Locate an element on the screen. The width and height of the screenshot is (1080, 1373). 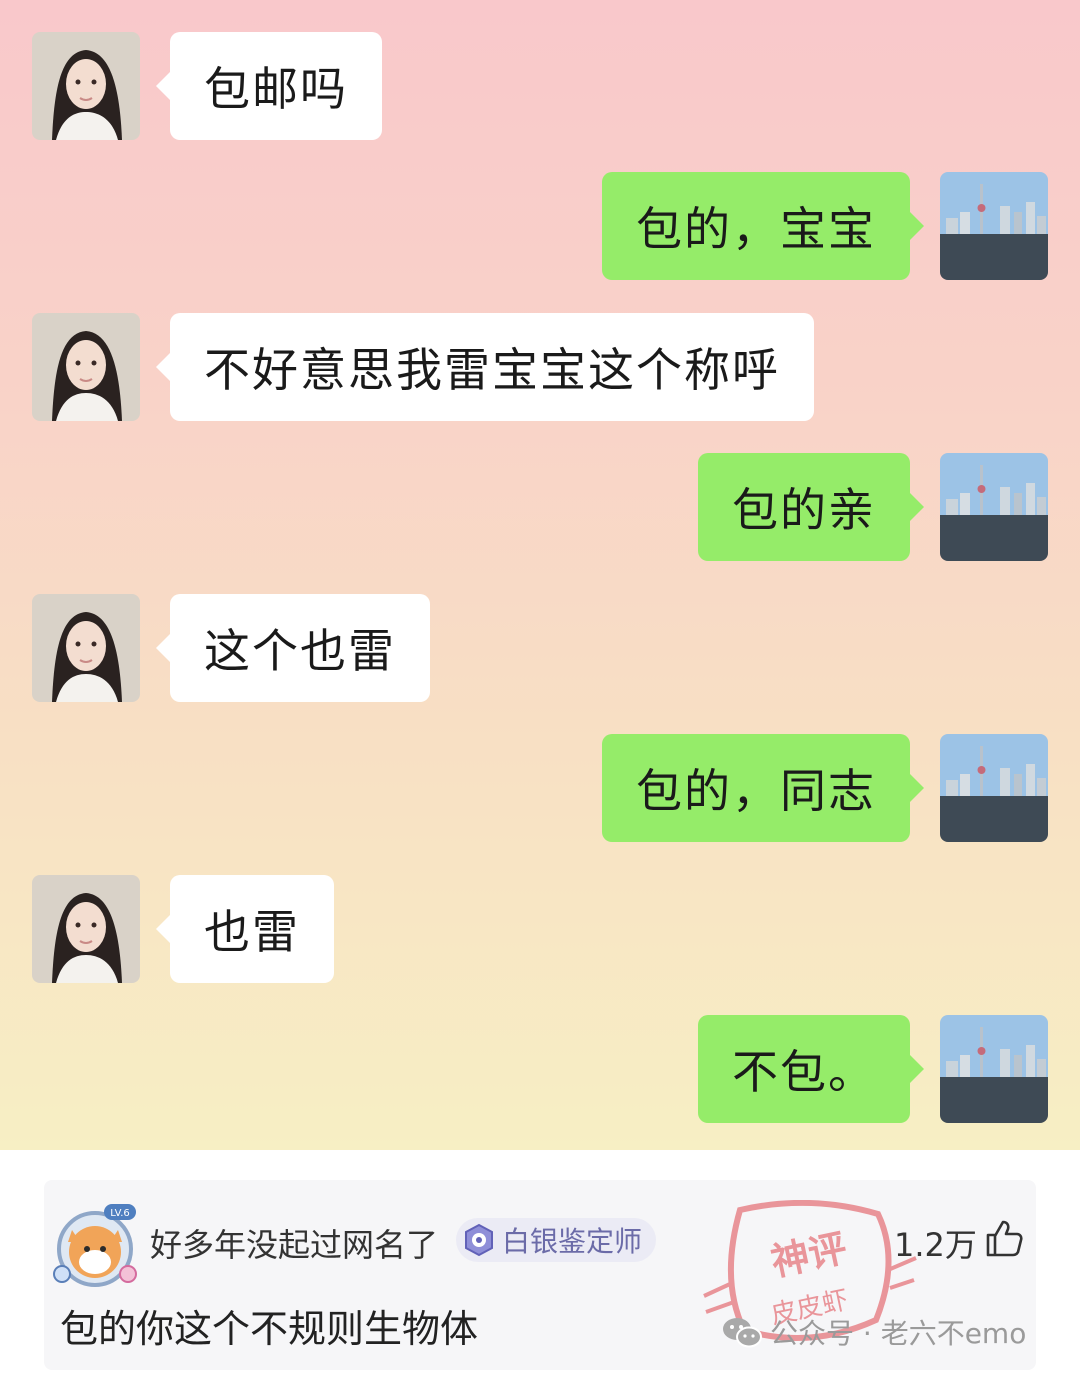
commenter-avatar: LV.6 is located at coordinates (95, 1247).